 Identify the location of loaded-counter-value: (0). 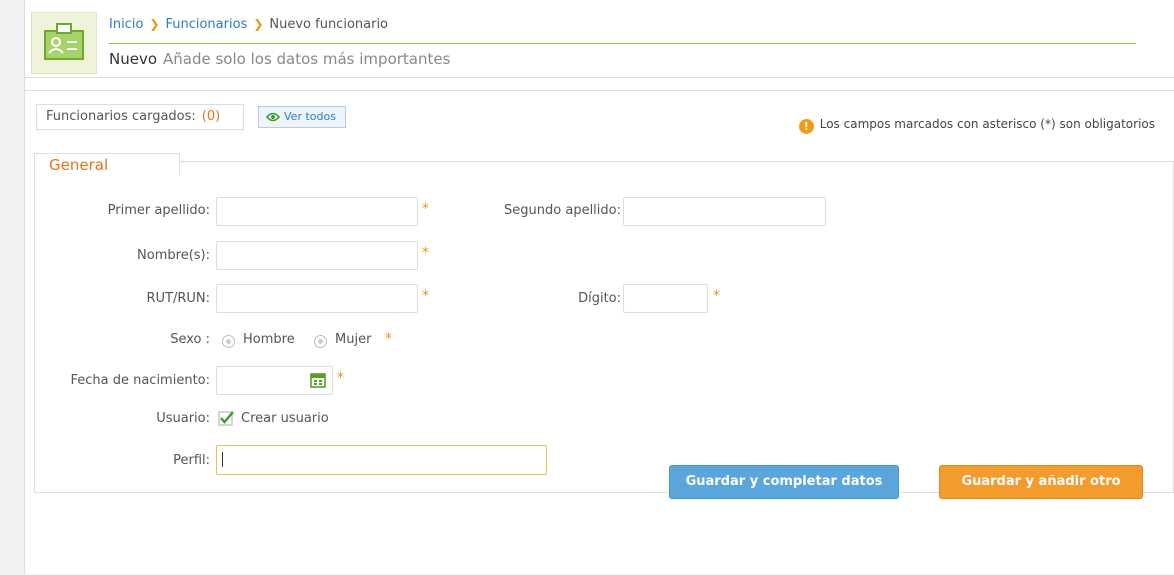
(211, 116).